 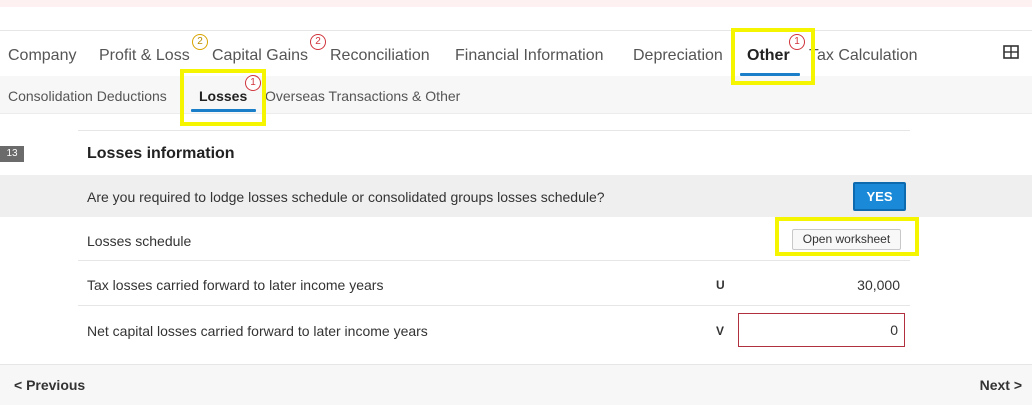 I want to click on tab-tax-calculation: Tax Calculation, so click(x=863, y=56).